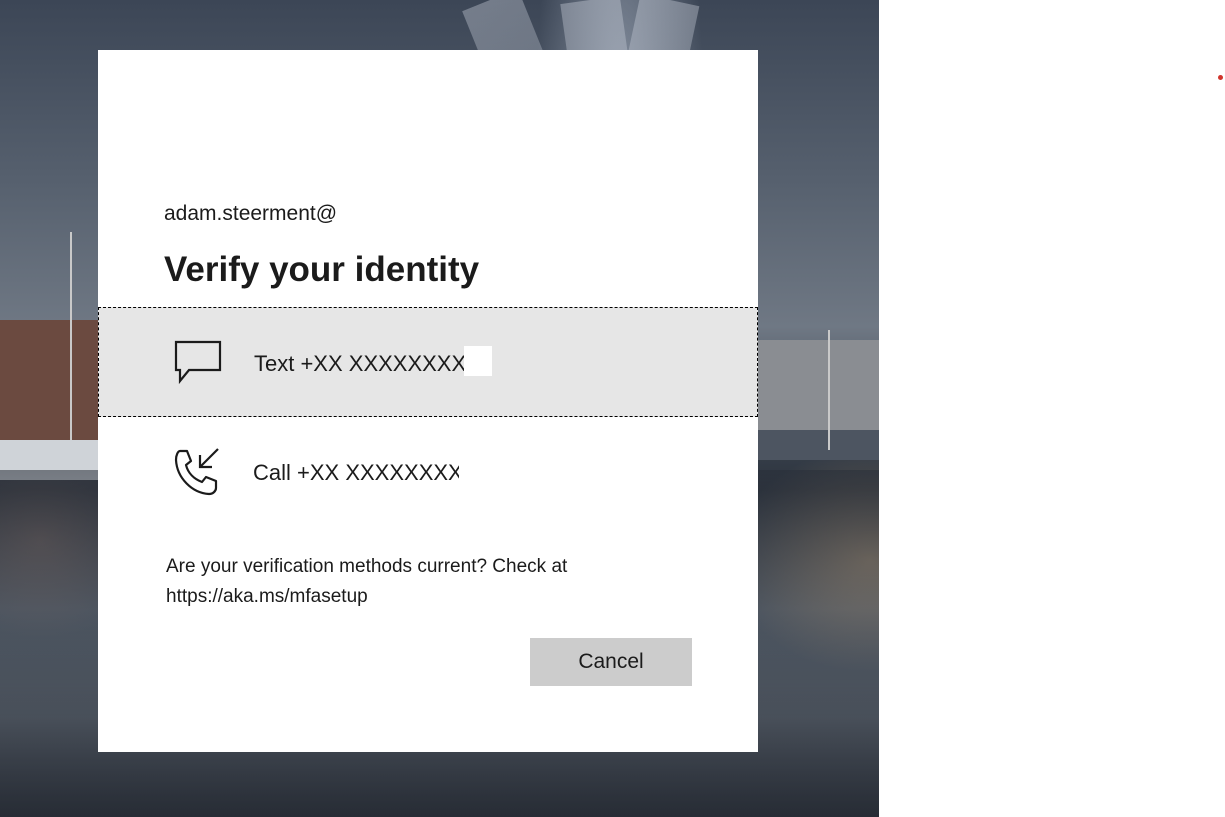 The image size is (1225, 817). What do you see at coordinates (356, 472) in the screenshot?
I see `option-call-label: Call +XX XXXXXXXXX` at bounding box center [356, 472].